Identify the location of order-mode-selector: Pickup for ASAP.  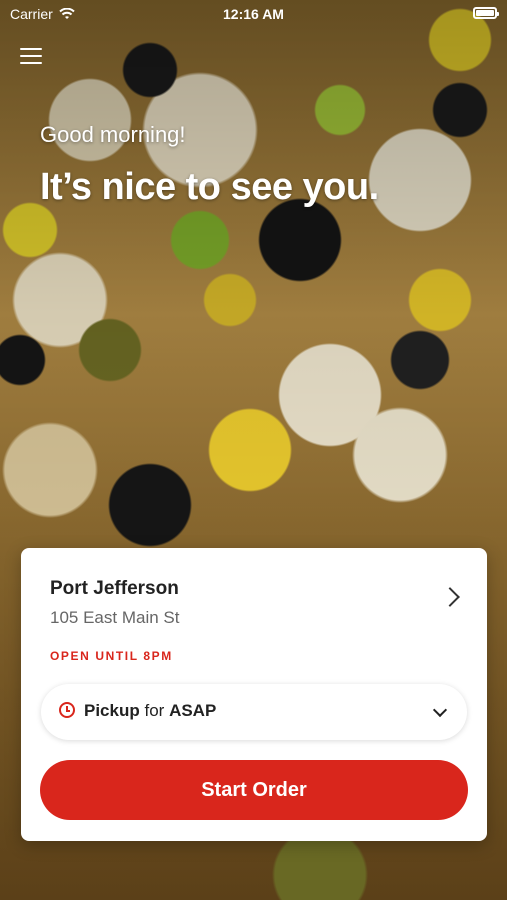
(254, 712).